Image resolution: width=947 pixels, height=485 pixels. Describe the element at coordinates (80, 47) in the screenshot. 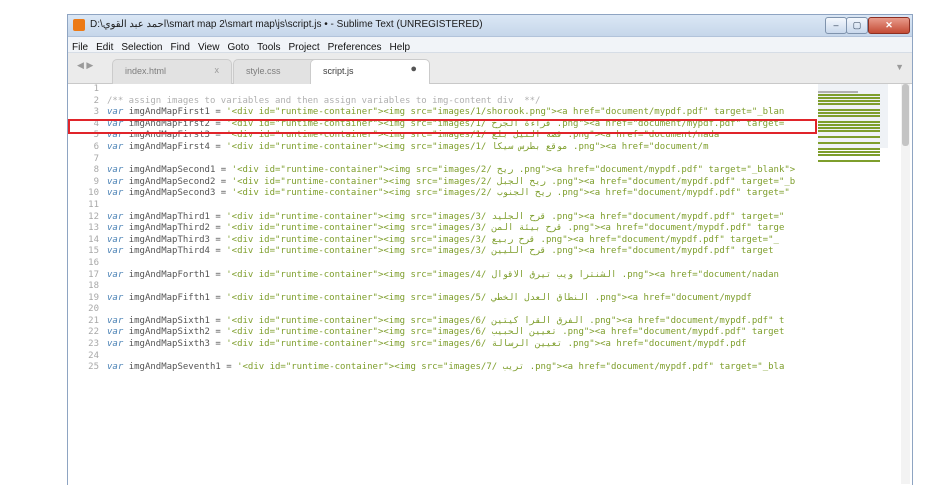

I see `menu-file: File` at that location.